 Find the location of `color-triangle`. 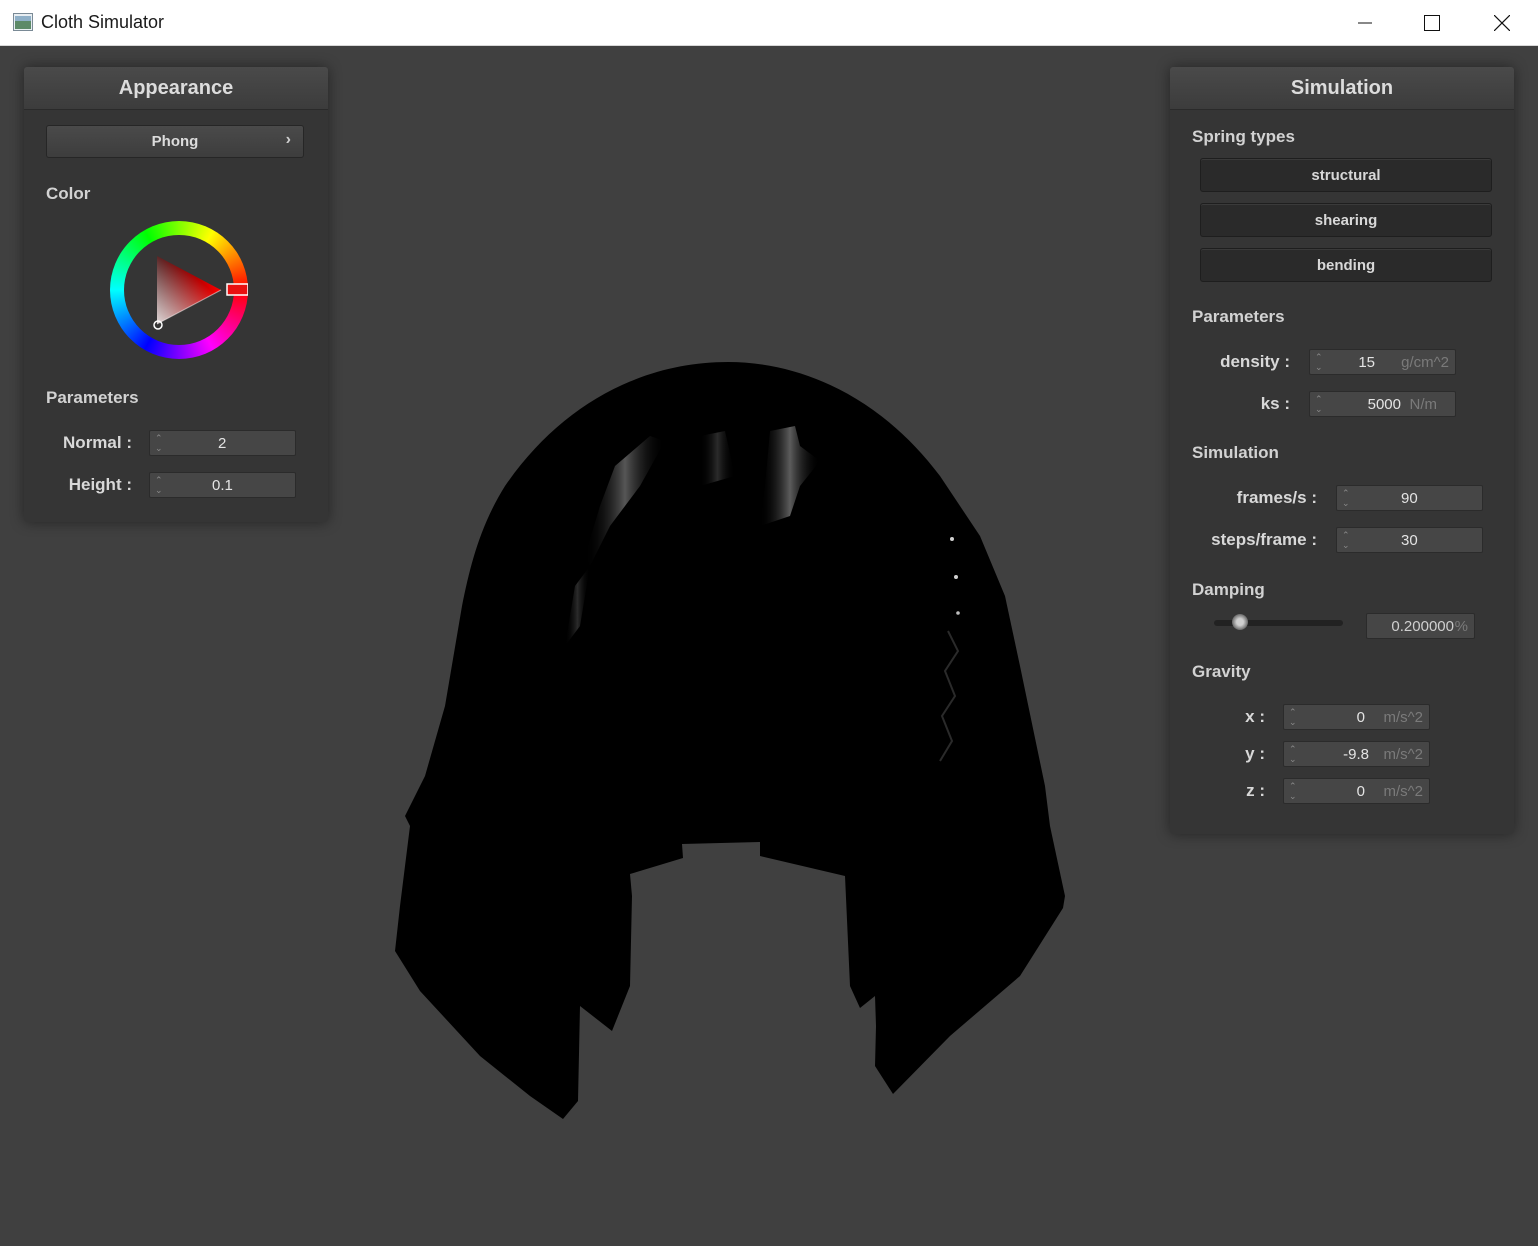

color-triangle is located at coordinates (179, 290).